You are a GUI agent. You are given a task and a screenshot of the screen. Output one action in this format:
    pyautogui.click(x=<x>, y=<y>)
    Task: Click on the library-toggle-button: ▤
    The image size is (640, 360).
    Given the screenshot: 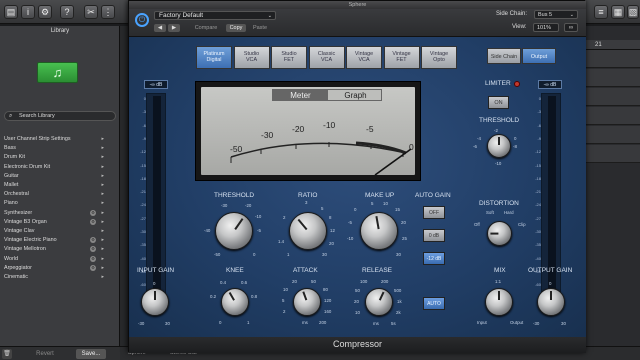 What is the action you would take?
    pyautogui.click(x=11, y=12)
    